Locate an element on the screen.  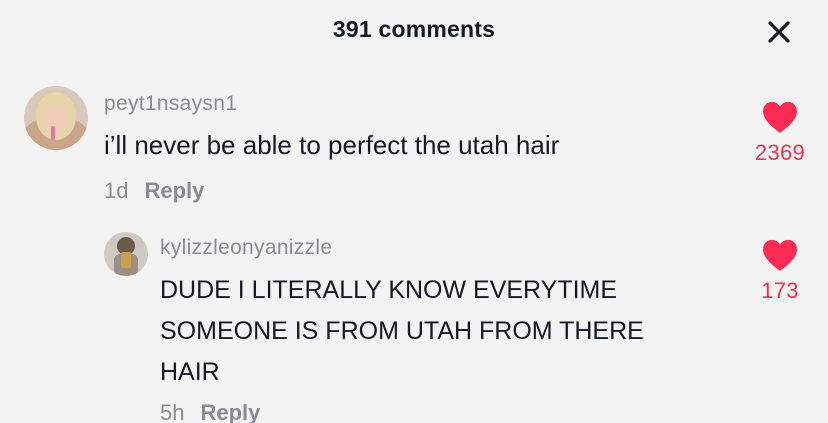
like-button: 2369 is located at coordinates (780, 133).